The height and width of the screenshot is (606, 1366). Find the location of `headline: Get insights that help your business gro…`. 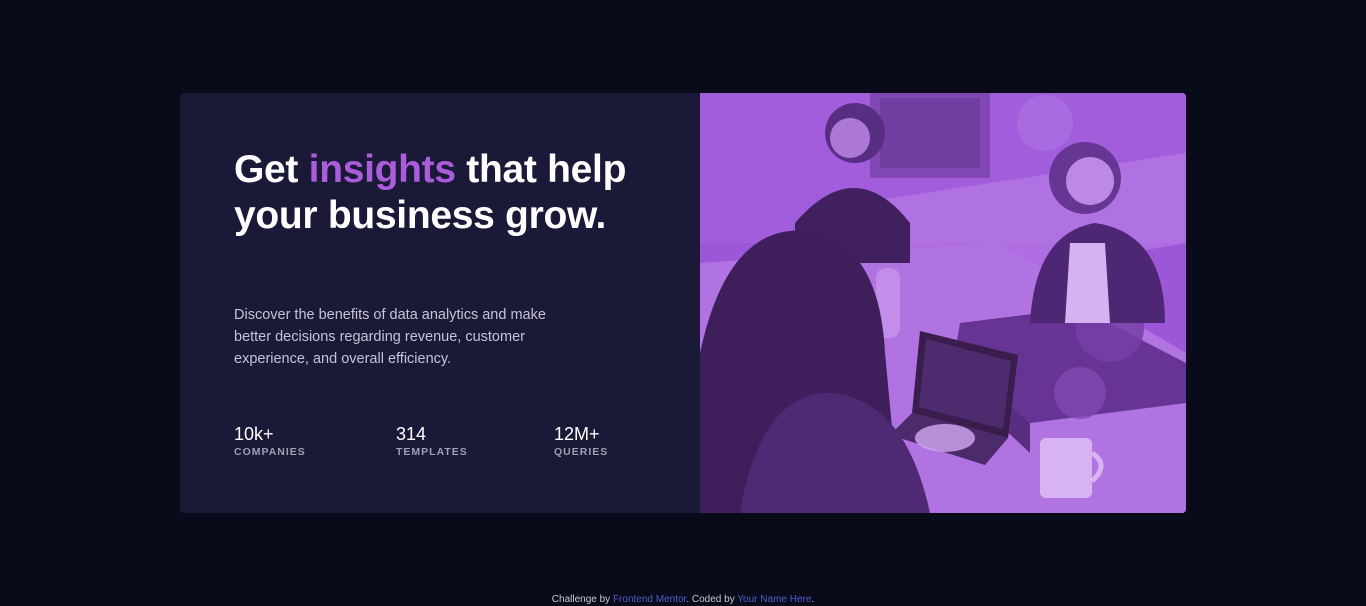

headline: Get insights that help your business gro… is located at coordinates (434, 193).